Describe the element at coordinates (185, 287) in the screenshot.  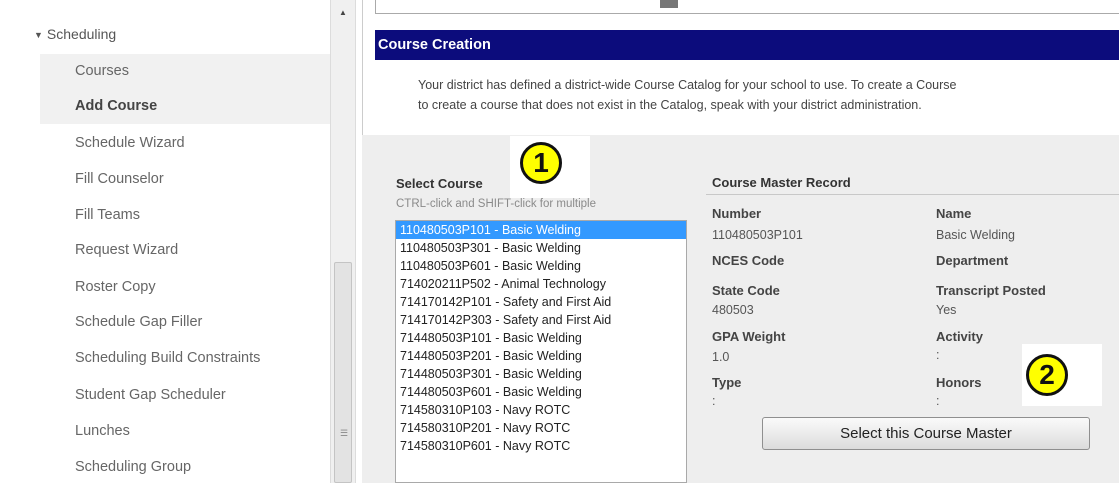
I see `nav-item-roster-copy: Roster Copy` at that location.